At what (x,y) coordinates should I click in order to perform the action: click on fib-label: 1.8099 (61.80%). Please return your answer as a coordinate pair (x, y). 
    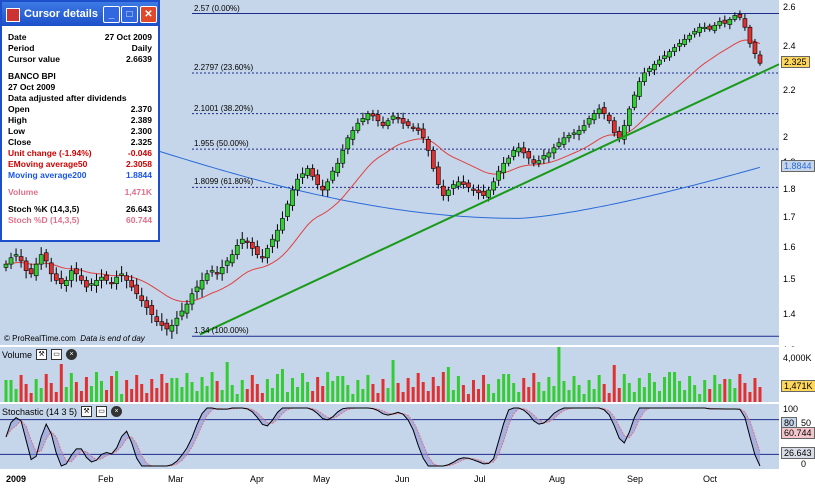
    Looking at the image, I should click on (224, 182).